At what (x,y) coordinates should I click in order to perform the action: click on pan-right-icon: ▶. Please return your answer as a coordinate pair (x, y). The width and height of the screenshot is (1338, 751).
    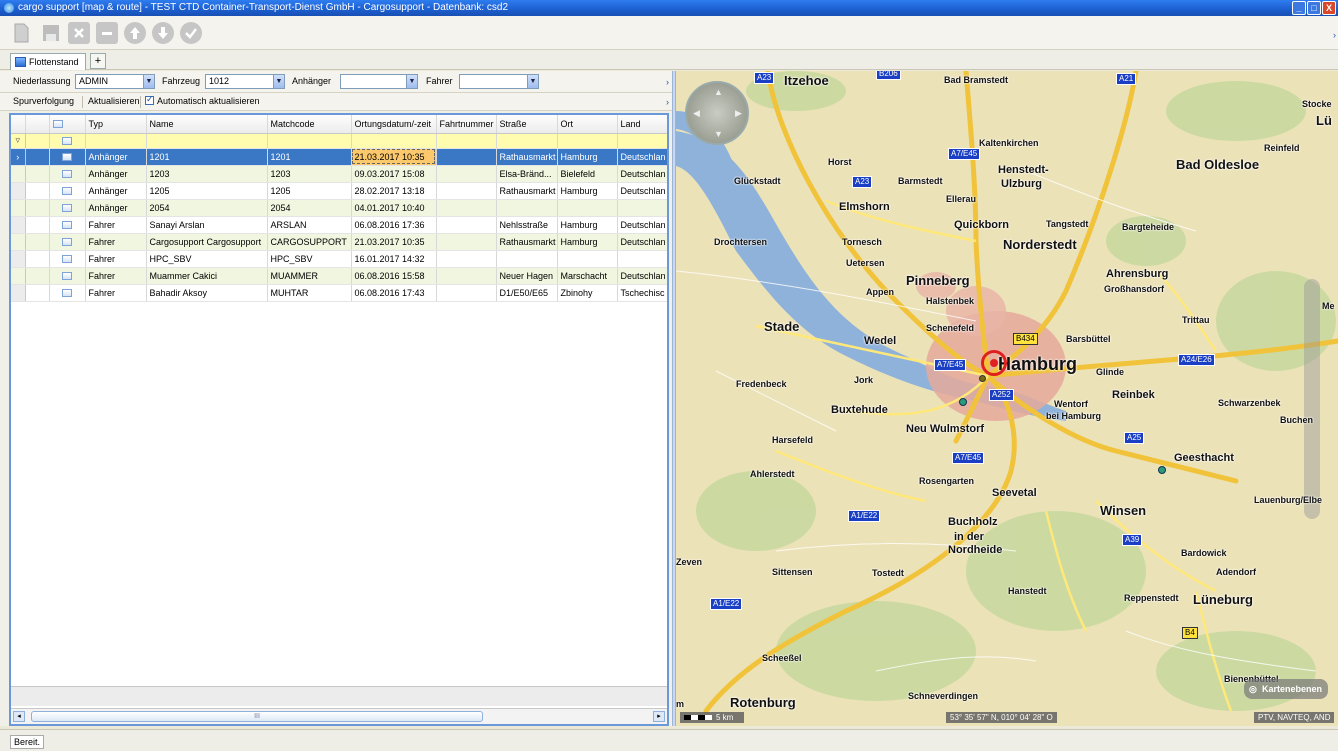
    Looking at the image, I should click on (738, 113).